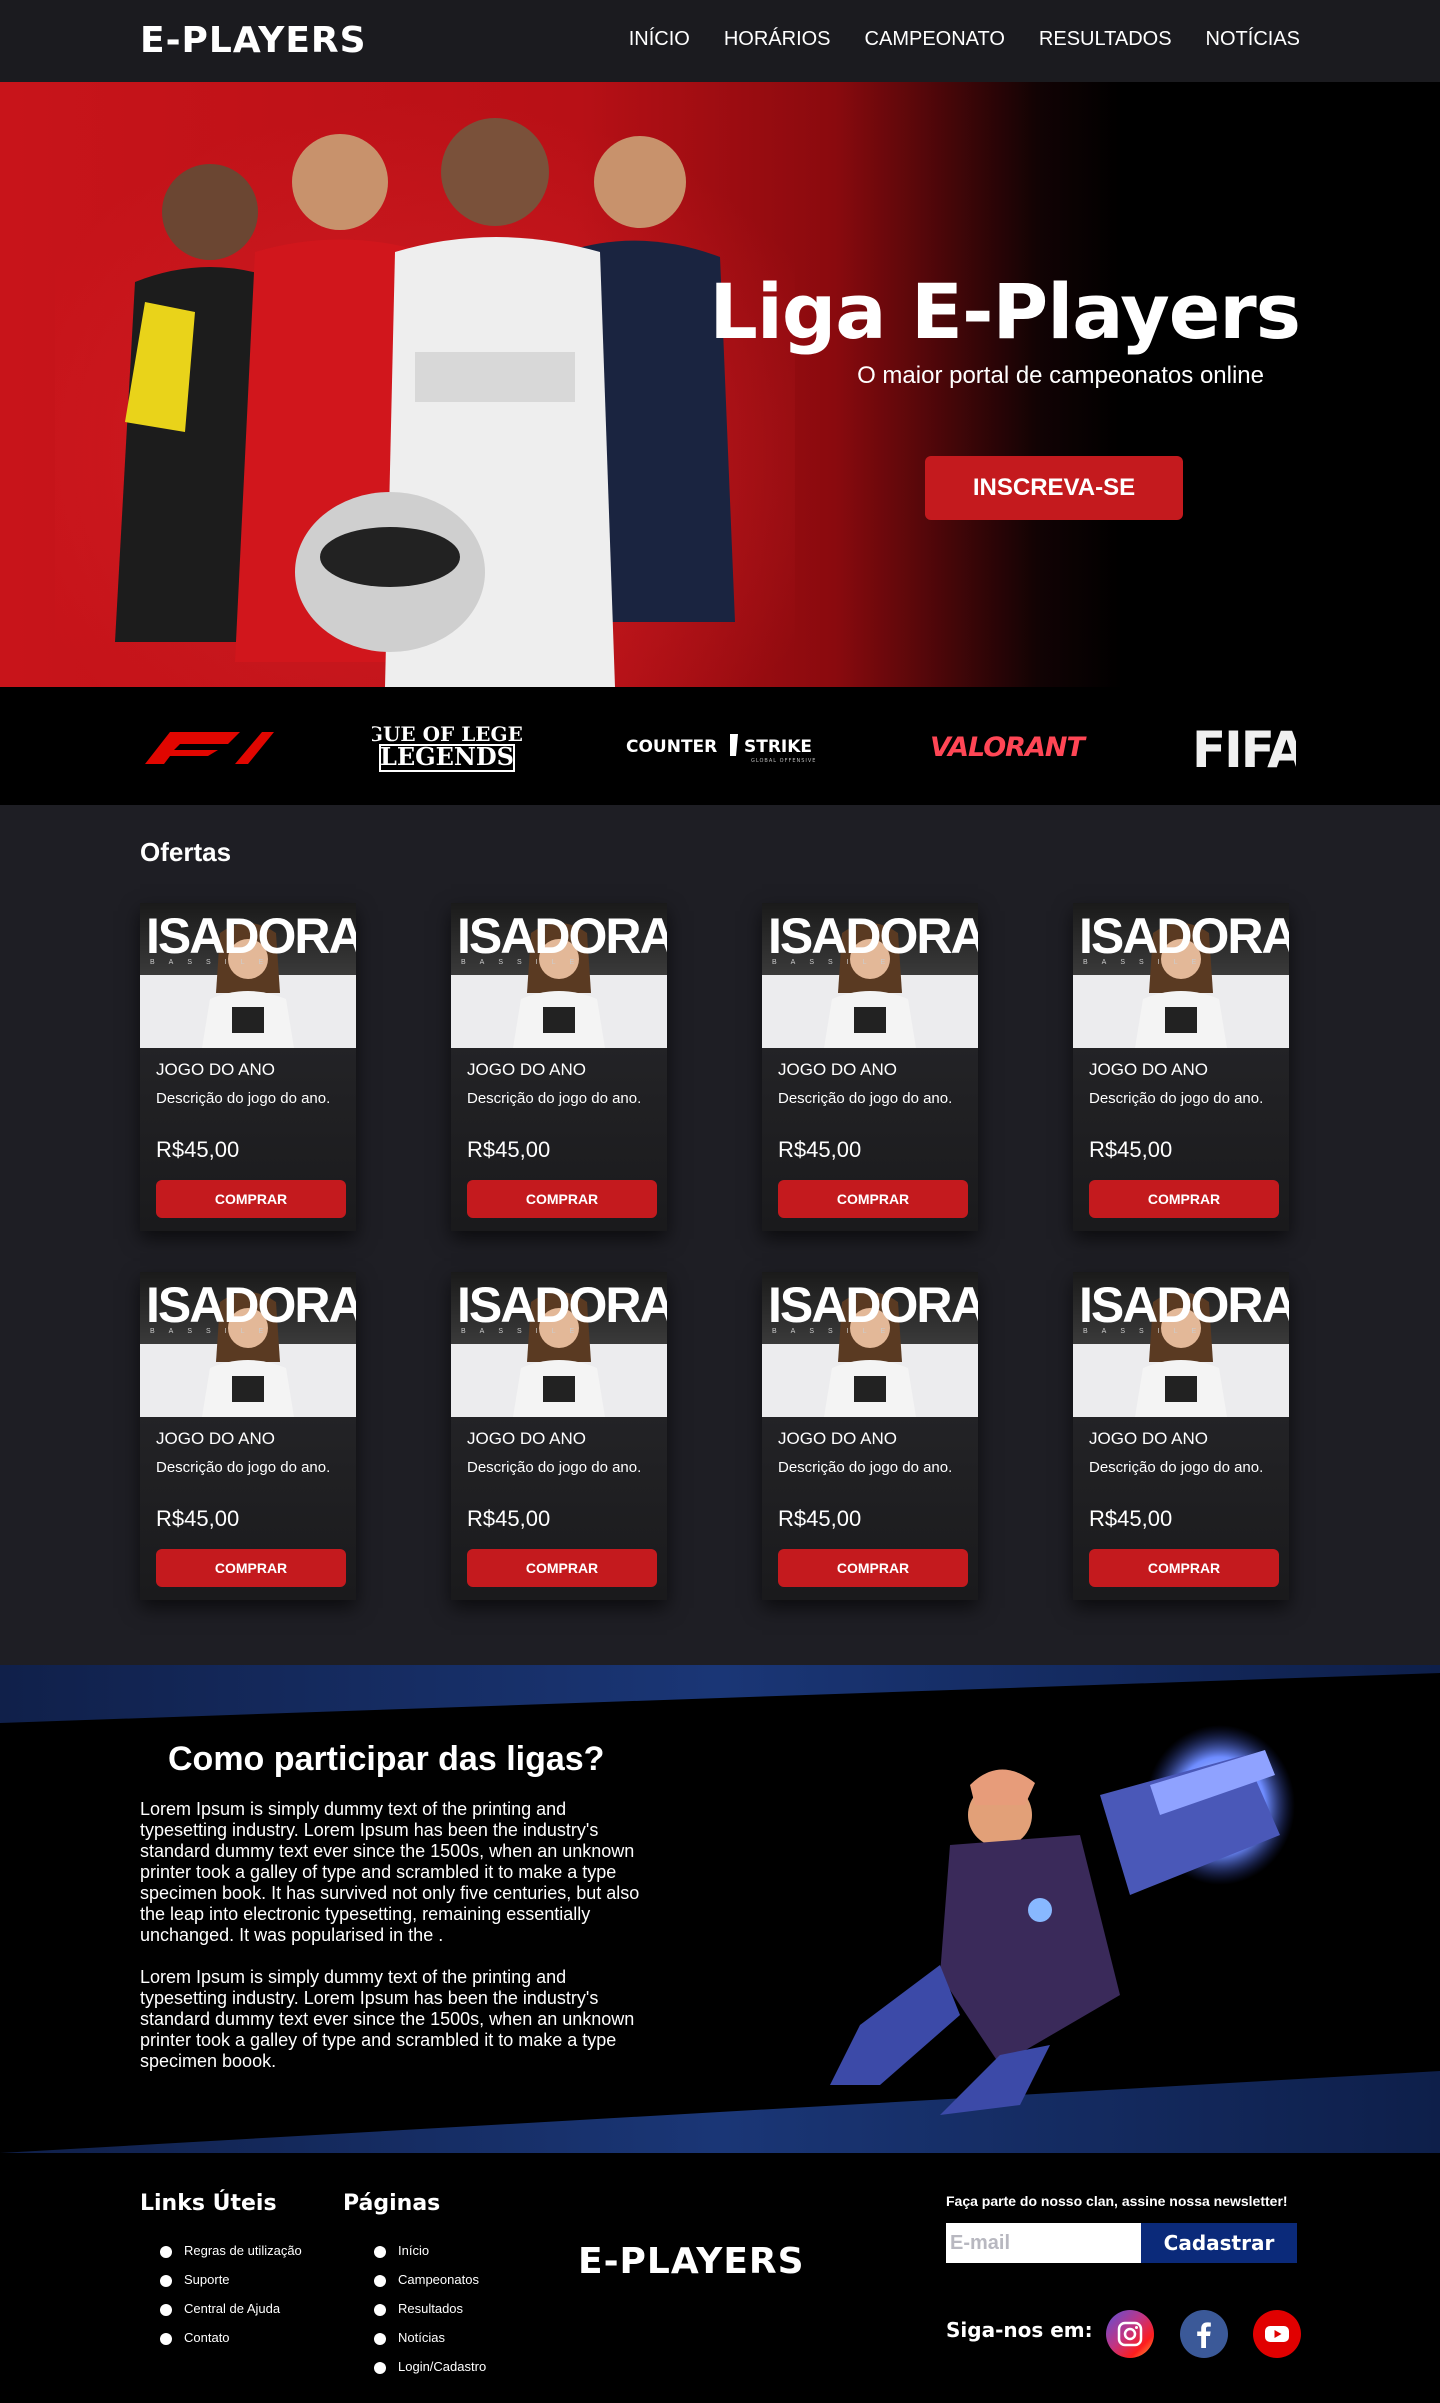 This screenshot has height=2403, width=1440. Describe the element at coordinates (1054, 488) in the screenshot. I see `signup-button: INSCREVA-SE` at that location.